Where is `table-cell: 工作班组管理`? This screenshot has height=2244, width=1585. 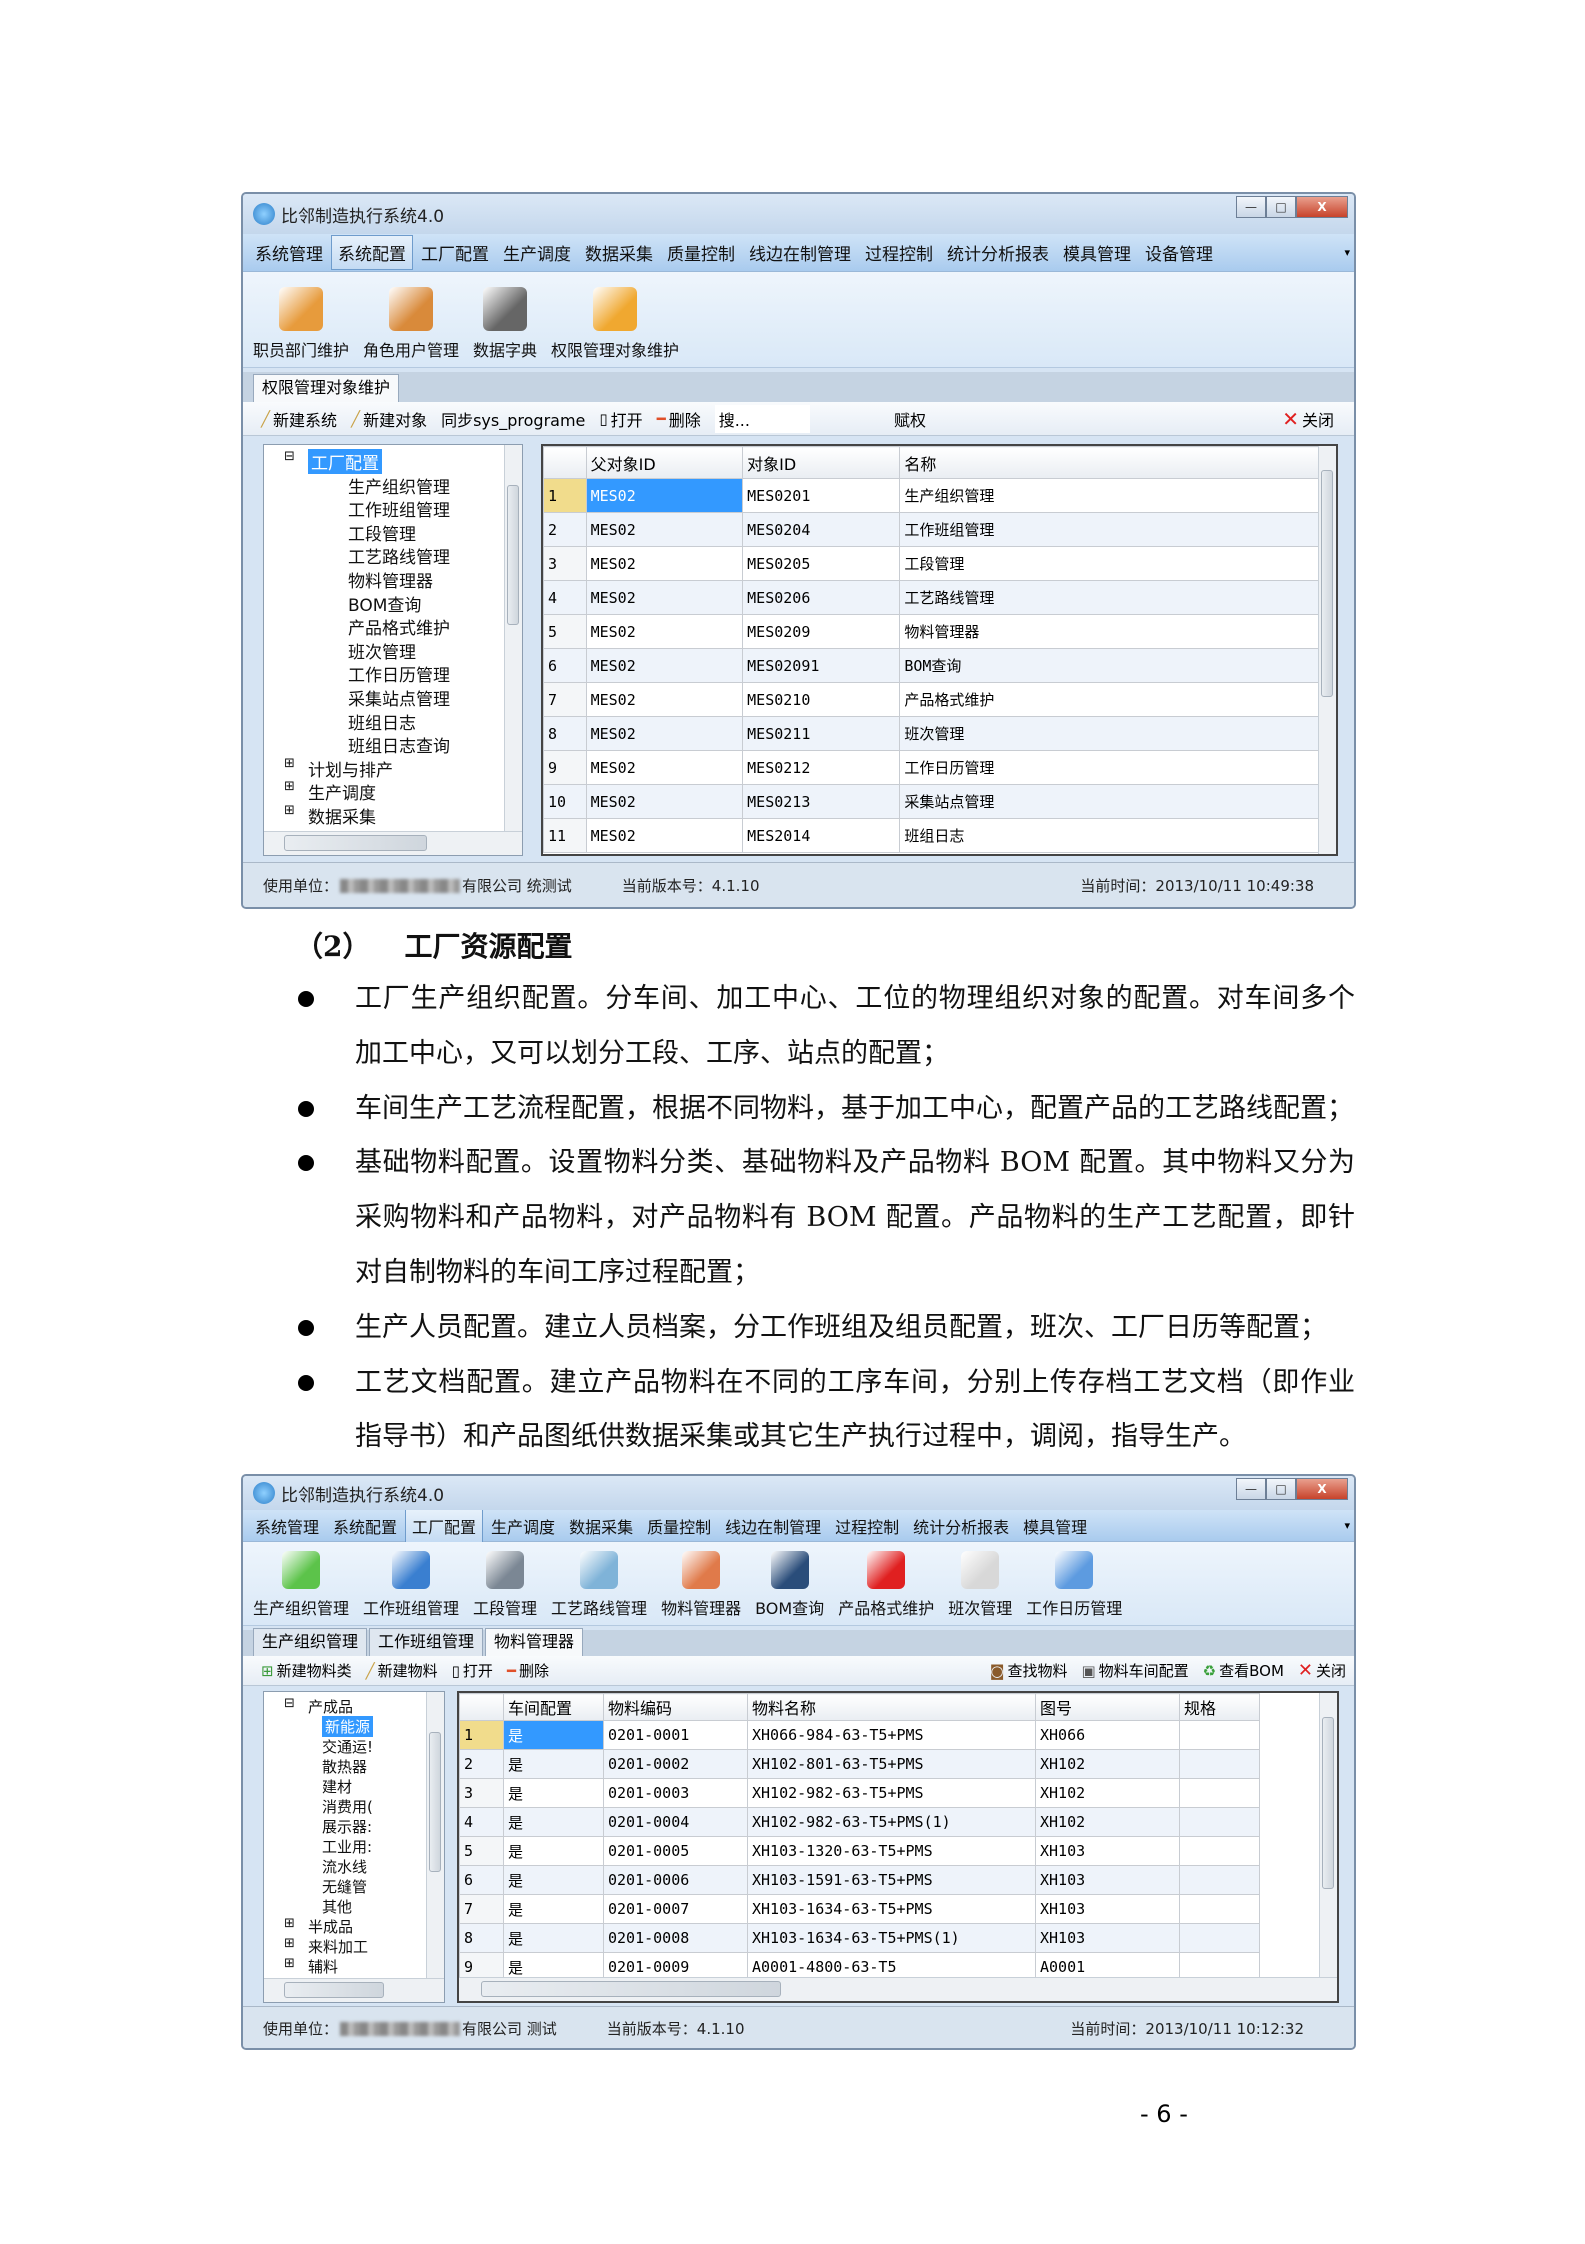
table-cell: 工作班组管理 is located at coordinates (1117, 529).